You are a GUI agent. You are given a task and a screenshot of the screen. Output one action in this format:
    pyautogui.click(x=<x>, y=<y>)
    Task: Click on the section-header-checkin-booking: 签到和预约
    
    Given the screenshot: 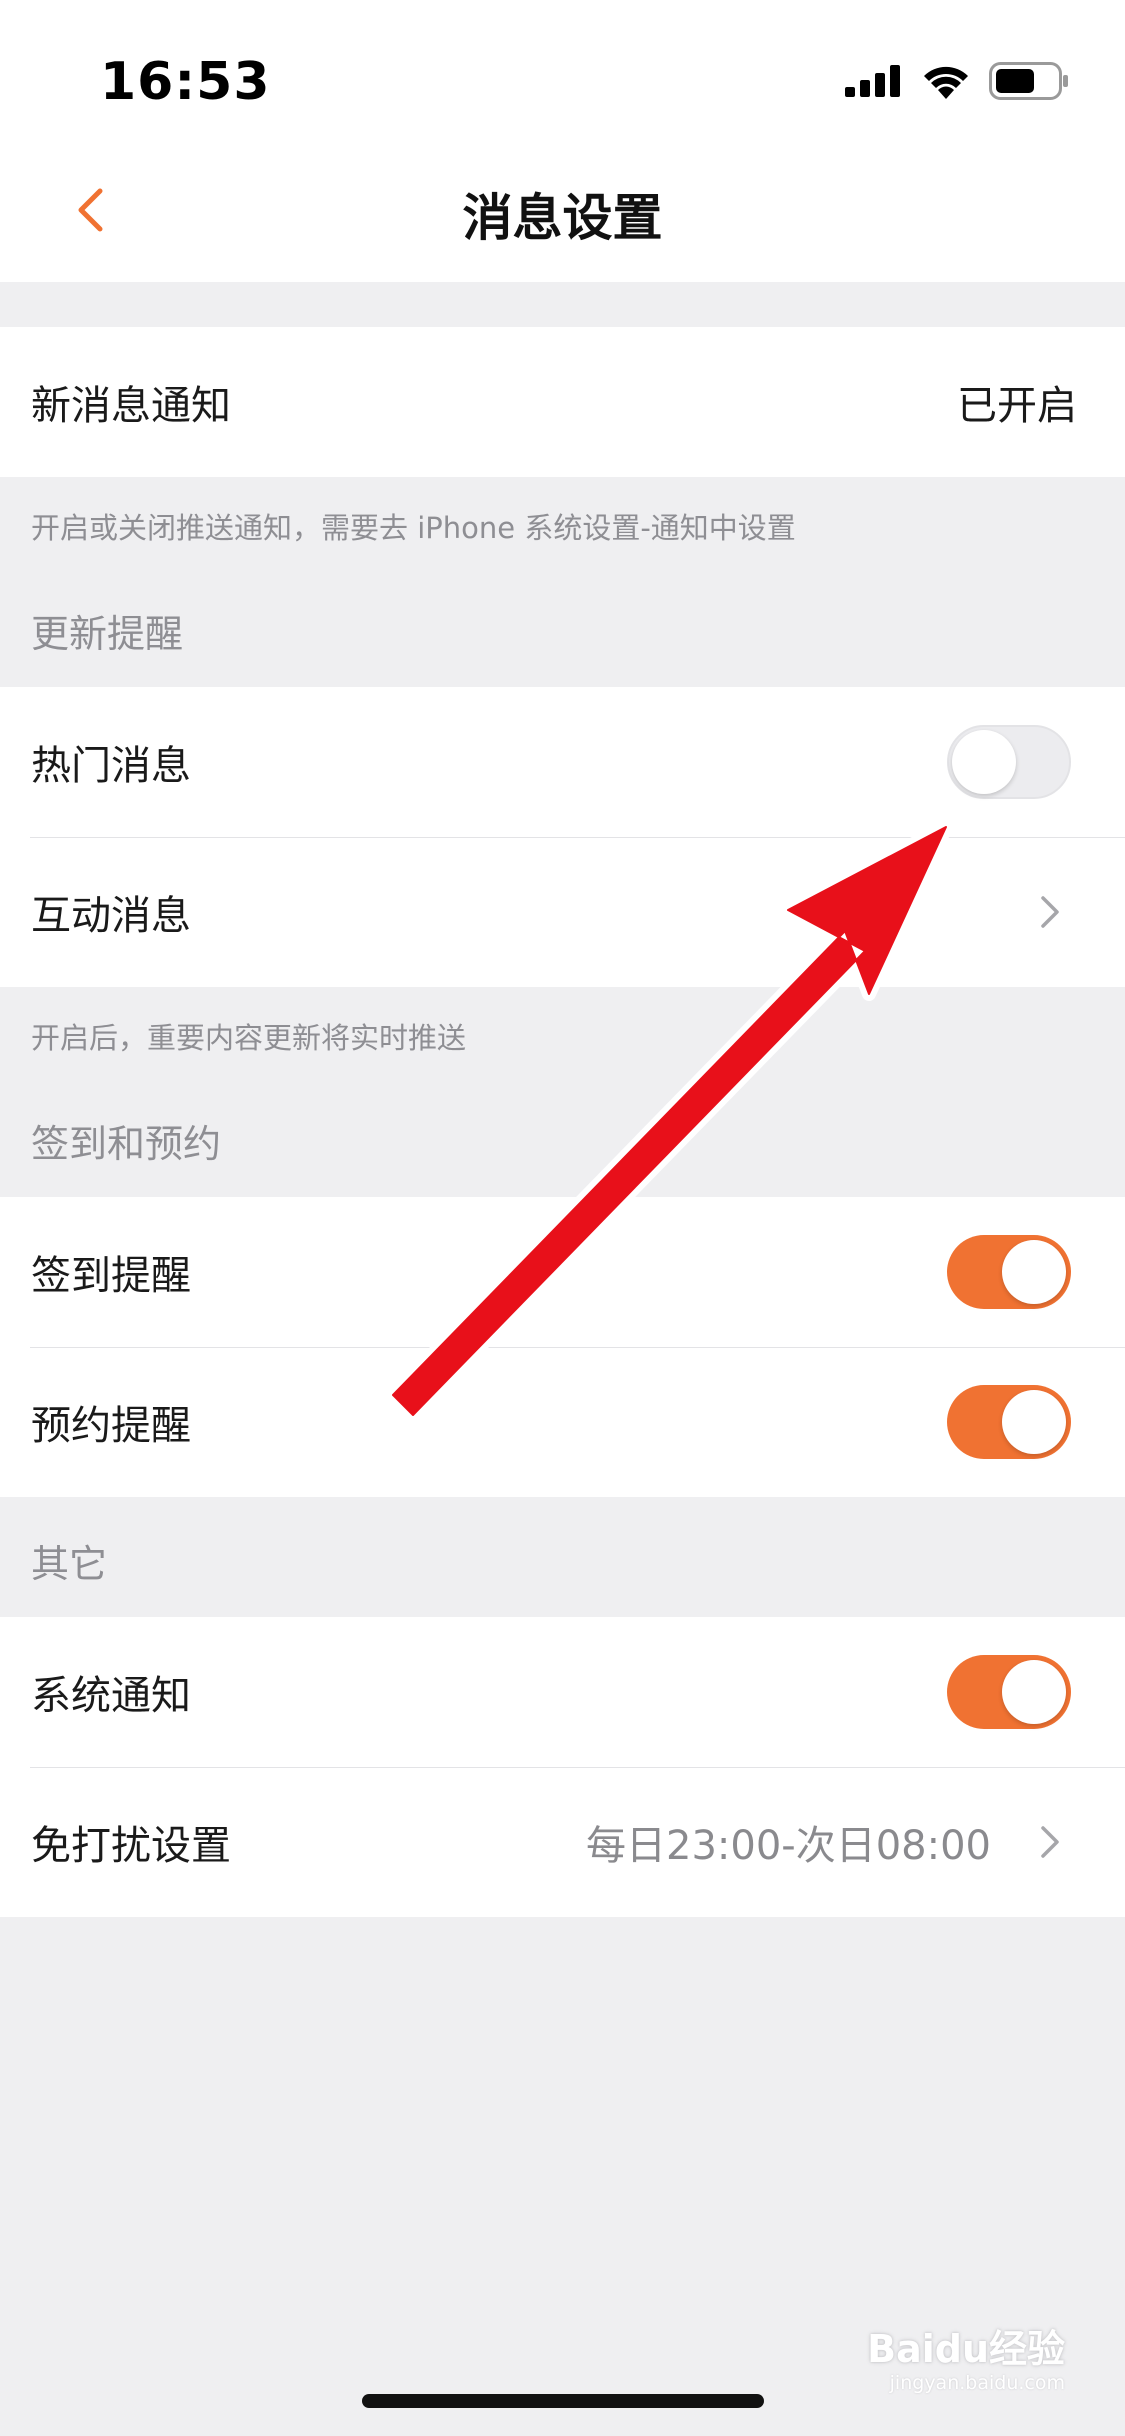 What is the action you would take?
    pyautogui.click(x=126, y=1144)
    